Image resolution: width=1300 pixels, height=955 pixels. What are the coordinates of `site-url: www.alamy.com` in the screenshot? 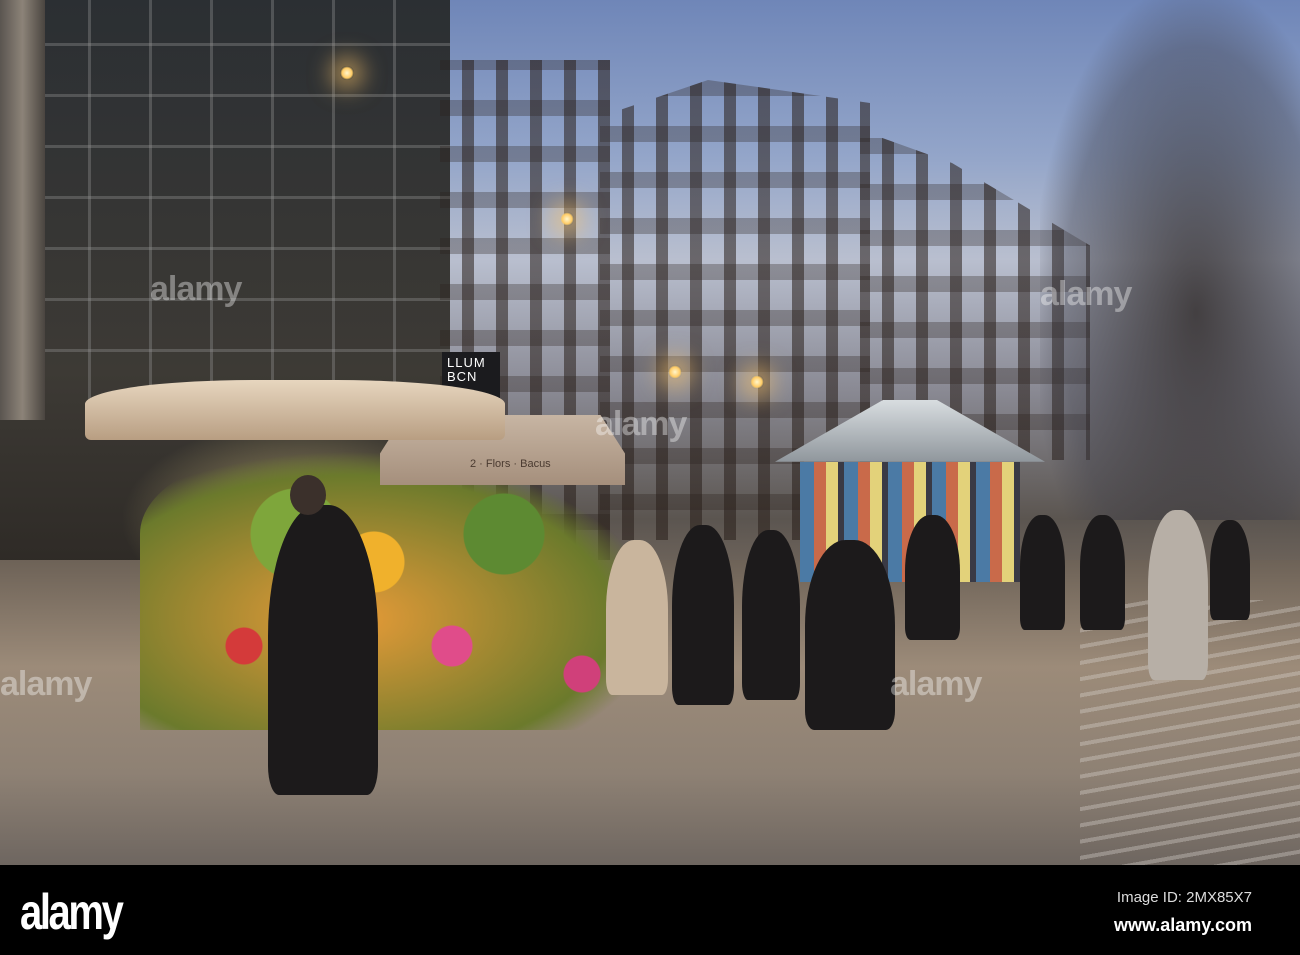 It's located at (1183, 925).